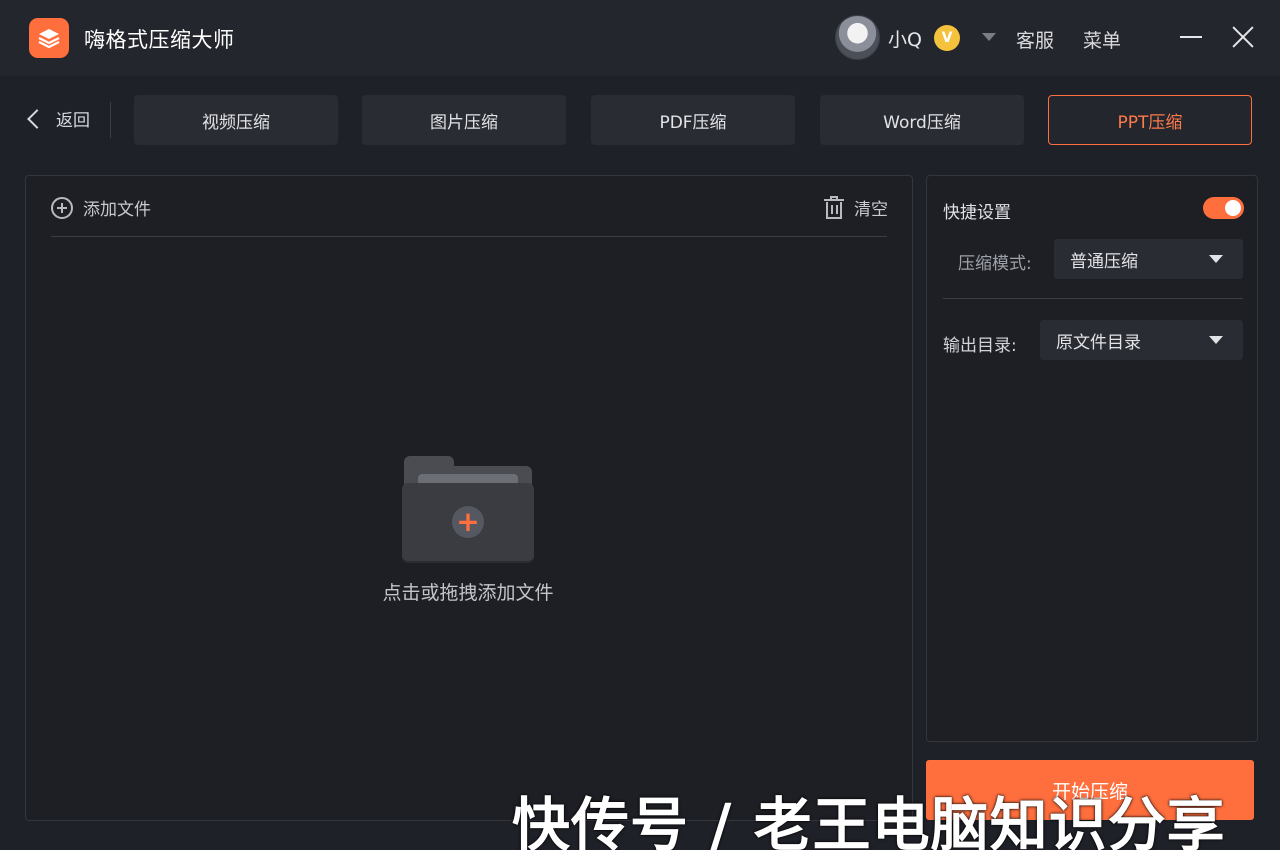 This screenshot has height=850, width=1280. What do you see at coordinates (857, 37) in the screenshot?
I see `avatar` at bounding box center [857, 37].